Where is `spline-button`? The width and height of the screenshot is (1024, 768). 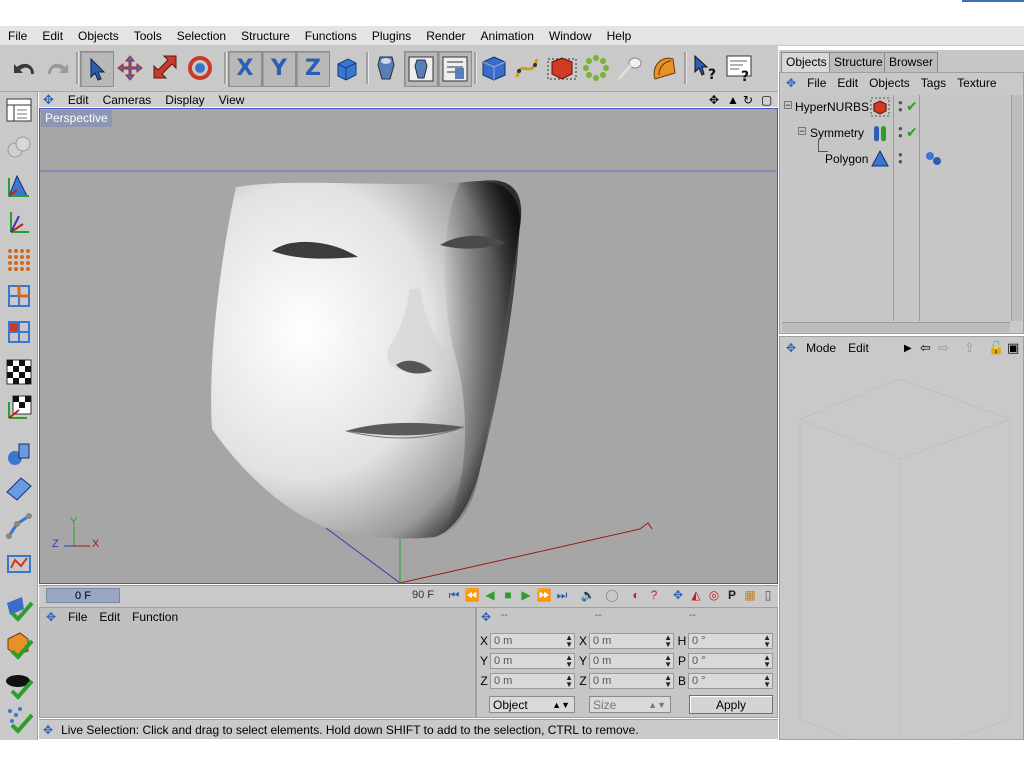 spline-button is located at coordinates (528, 68).